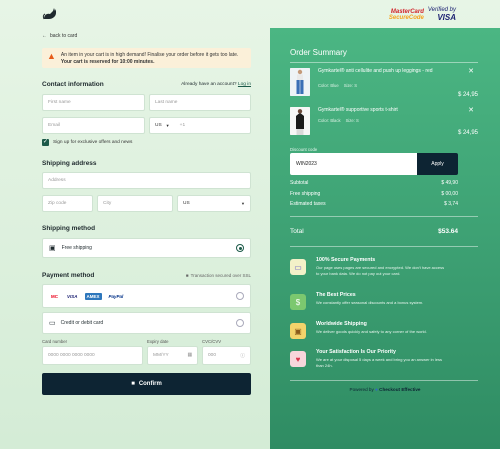  I want to click on order-summary-title: Order Summary, so click(318, 52).